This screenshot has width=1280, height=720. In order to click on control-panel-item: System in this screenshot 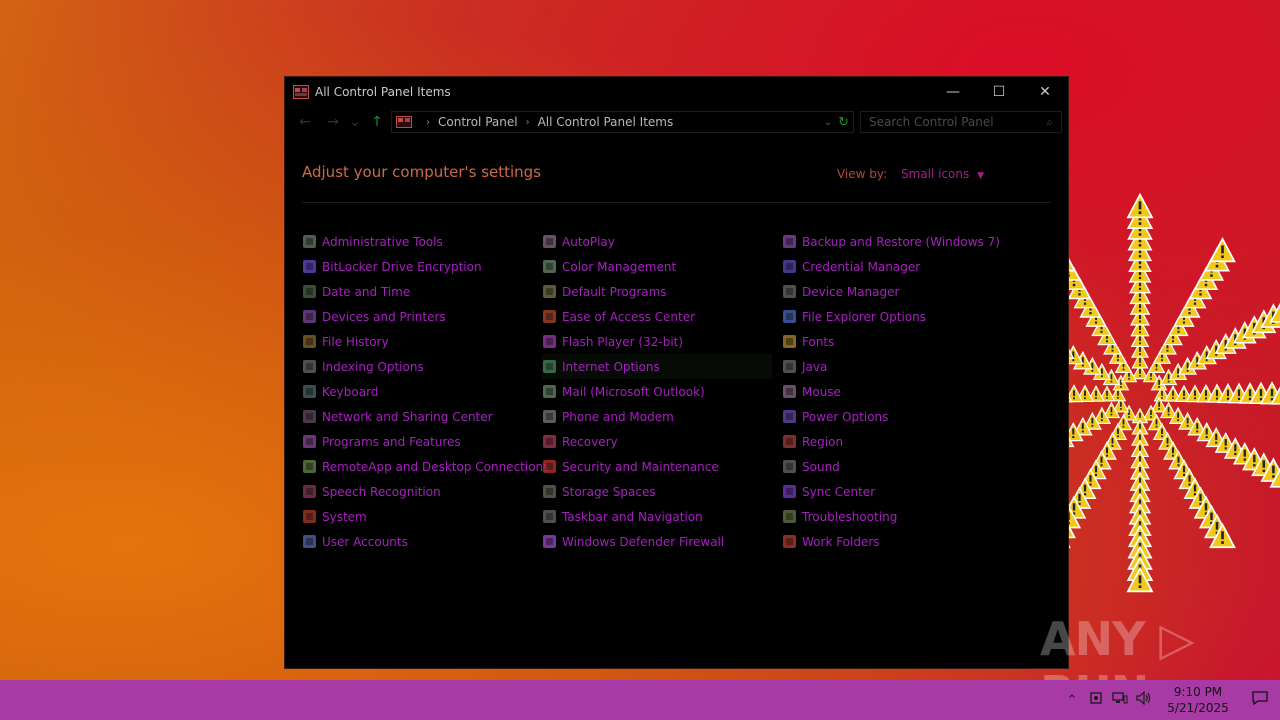, I will do `click(422, 516)`.